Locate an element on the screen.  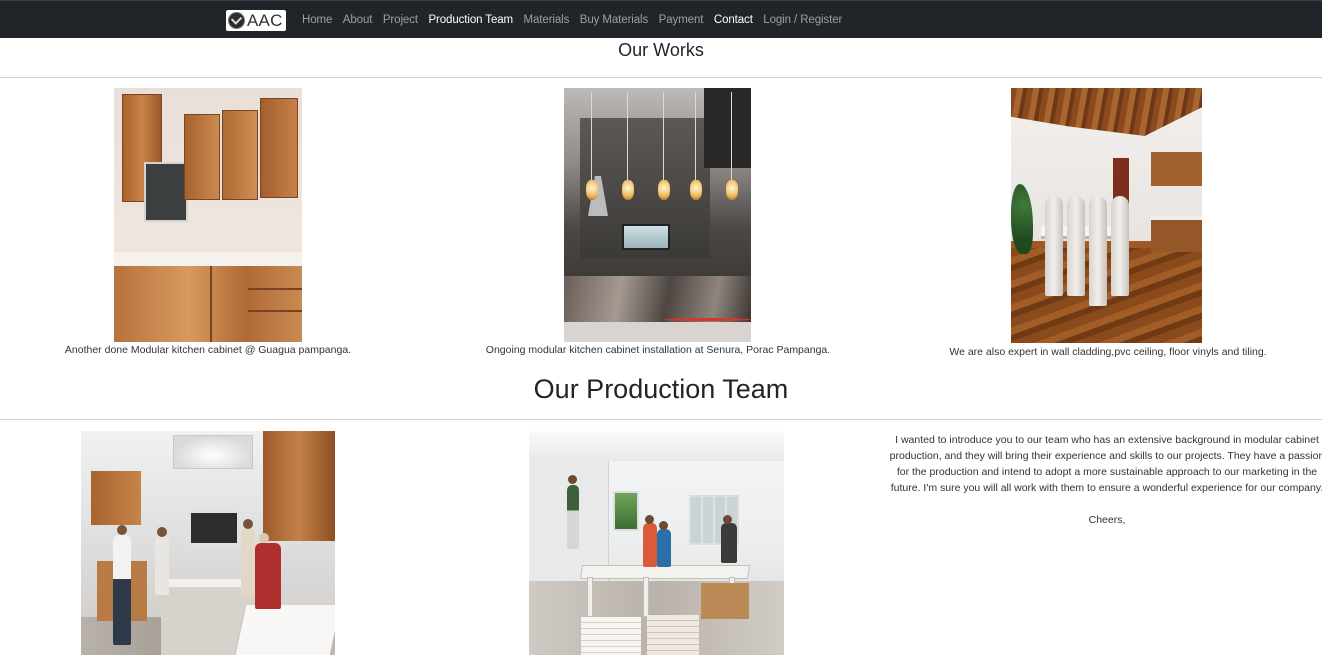
work-photo-dining-interior is located at coordinates (1106, 215).